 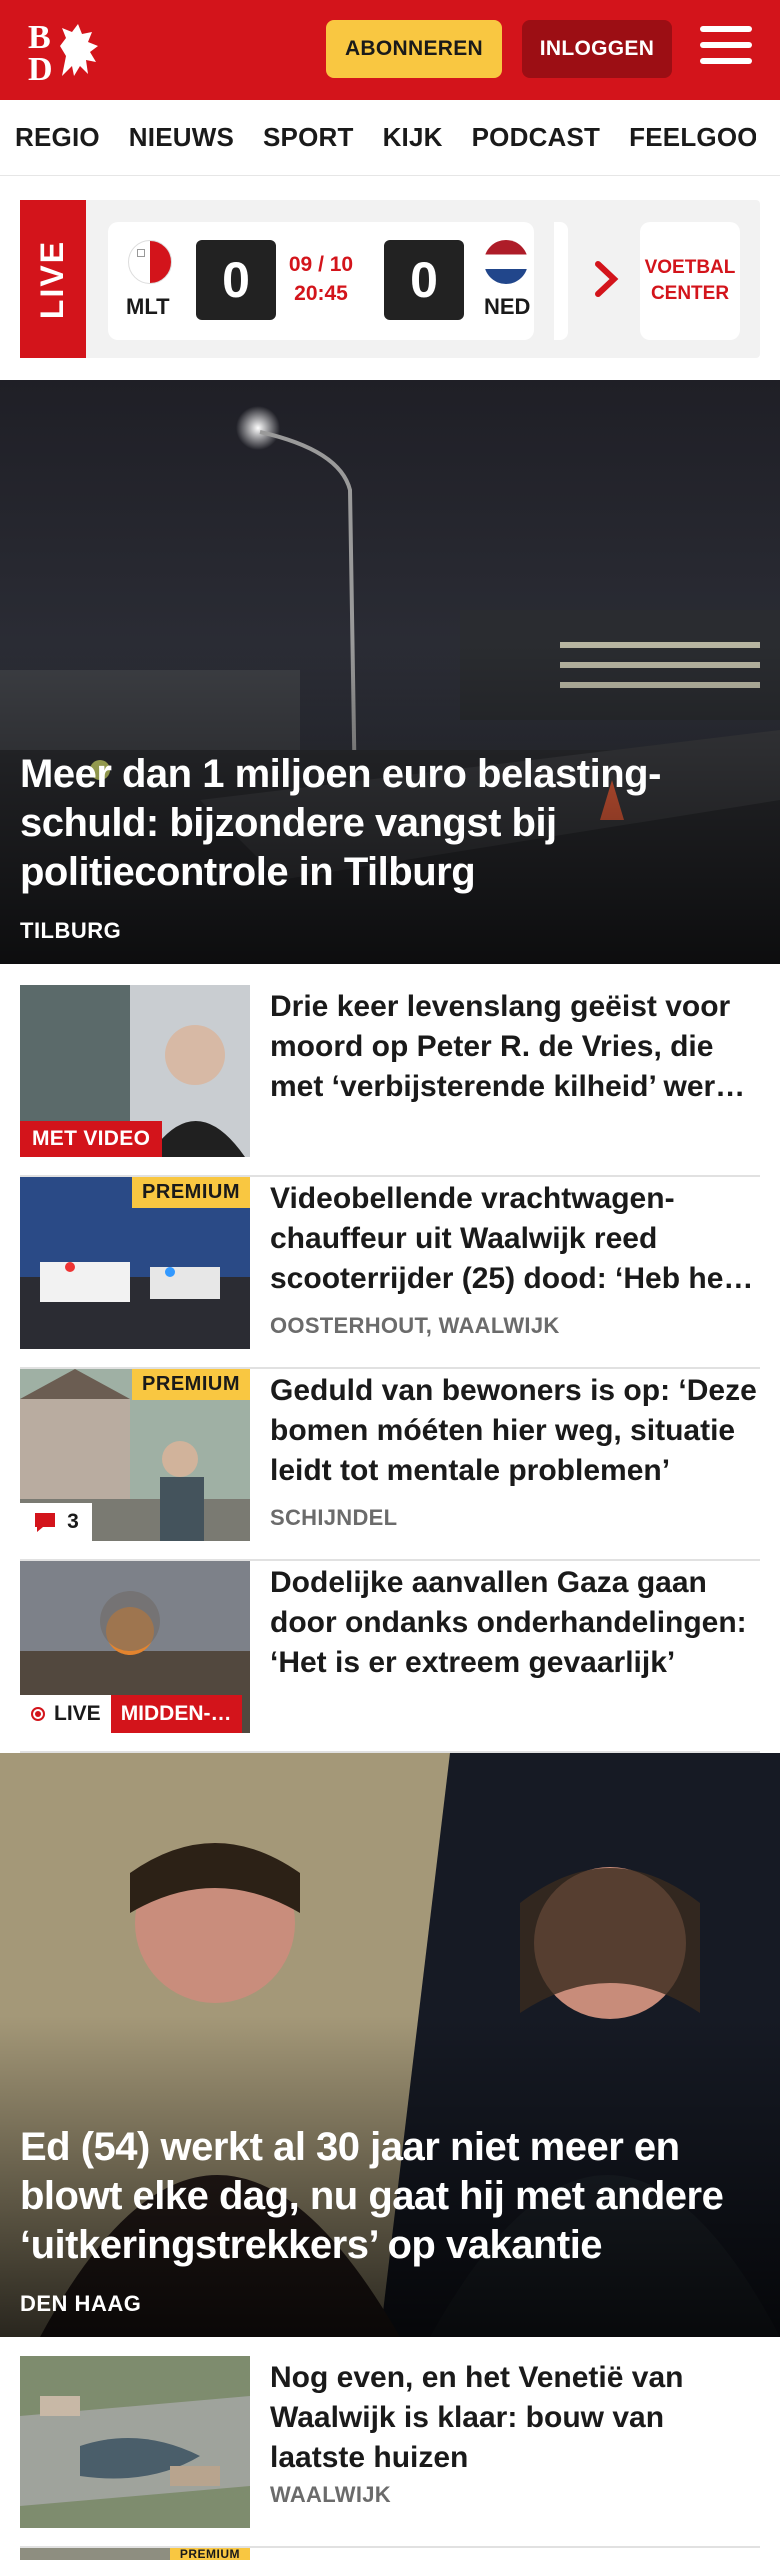 I want to click on article-thumbnail: MET VIDEO, so click(x=135, y=1071).